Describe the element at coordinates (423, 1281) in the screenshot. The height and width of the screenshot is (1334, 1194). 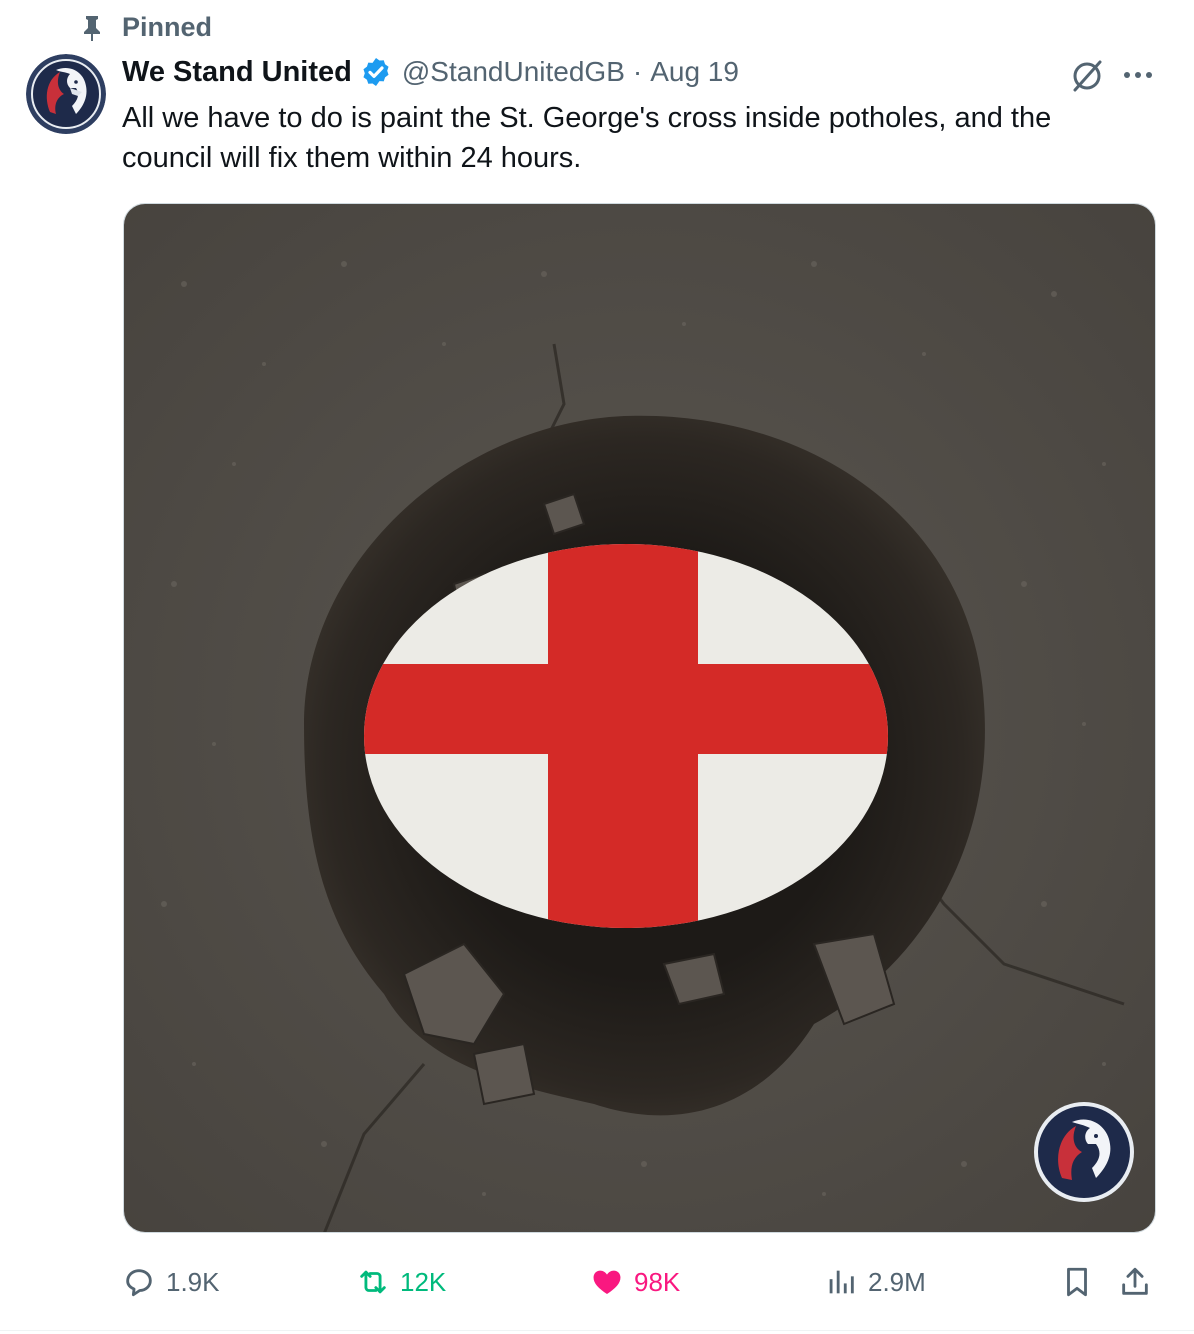
I see `repost-count: 12K` at that location.